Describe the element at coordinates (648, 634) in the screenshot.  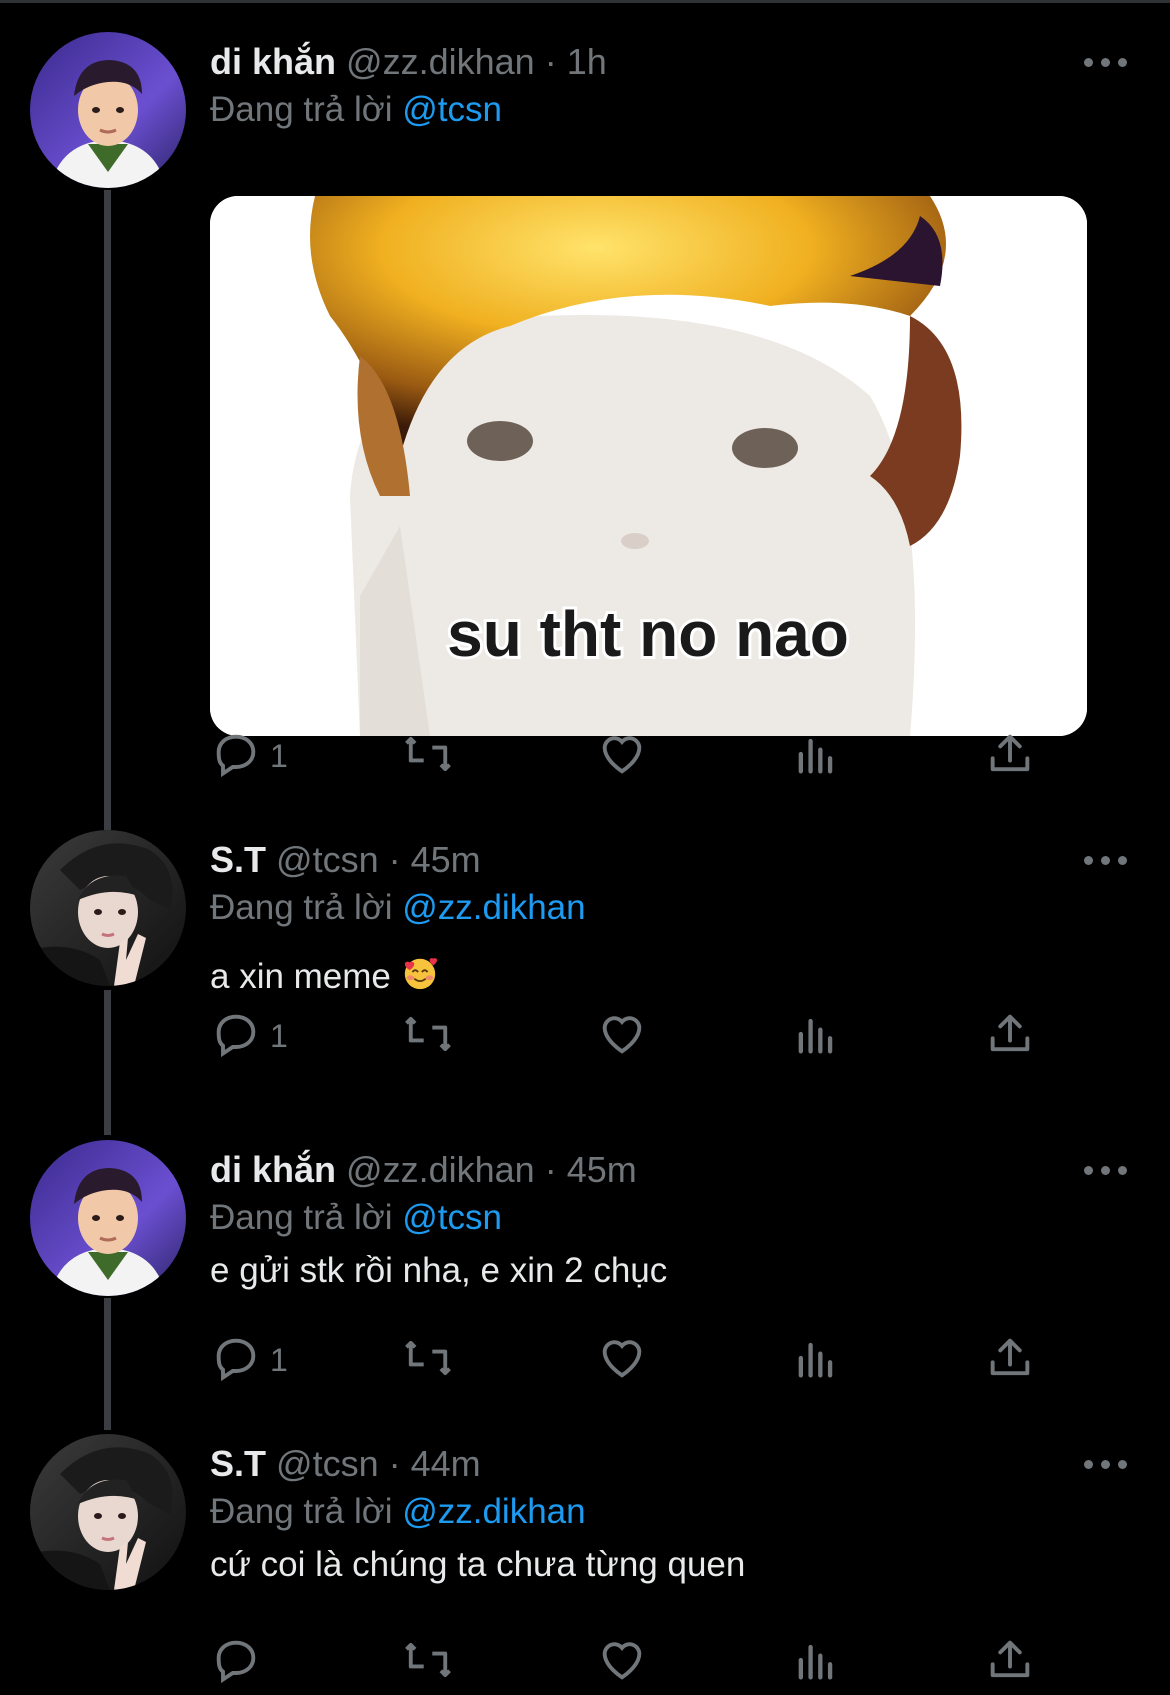
I see `meme-caption: su tht no nao` at that location.